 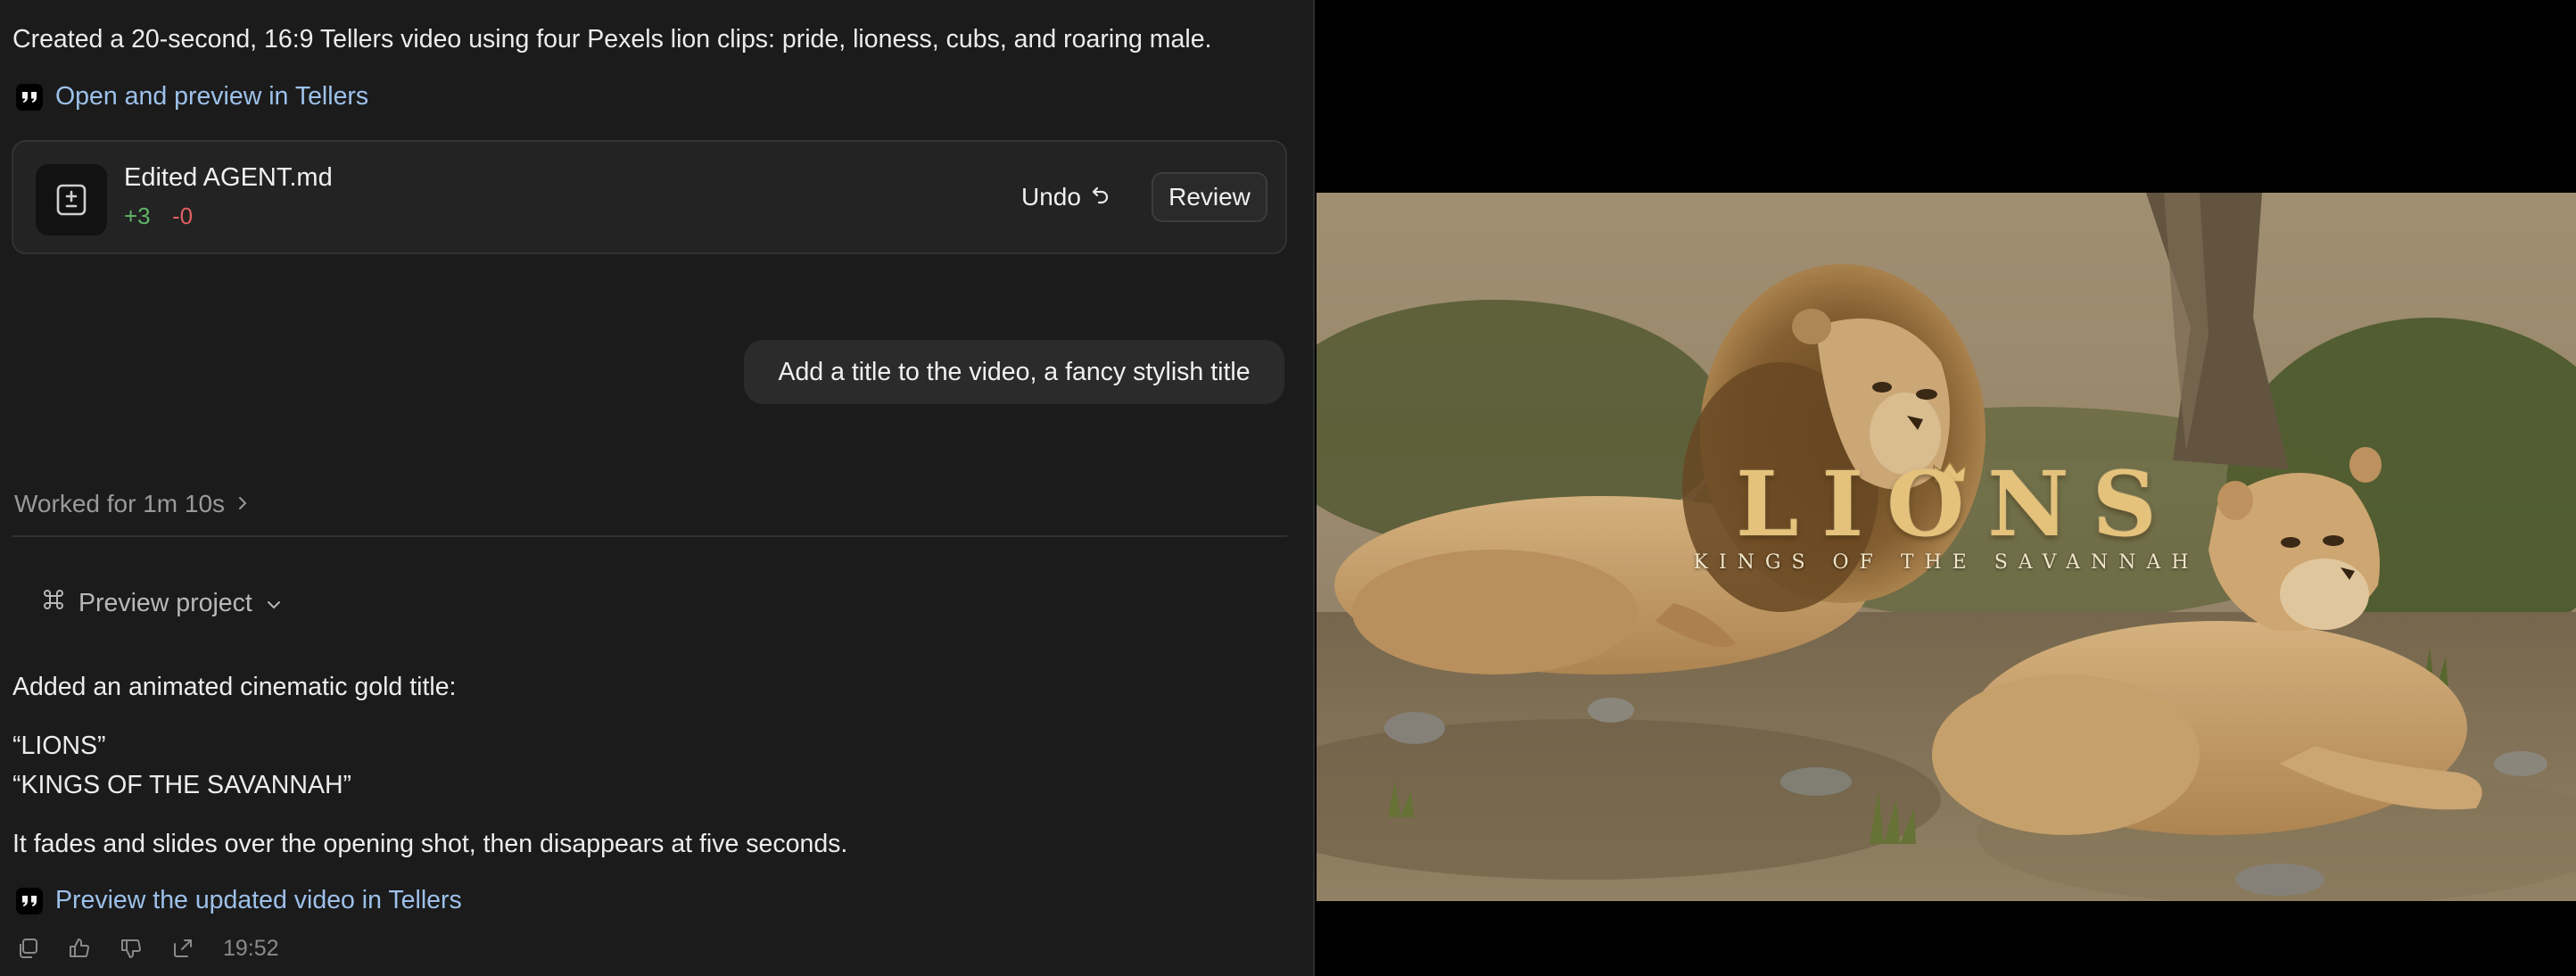 What do you see at coordinates (131, 949) in the screenshot?
I see `thumbs-down-icon` at bounding box center [131, 949].